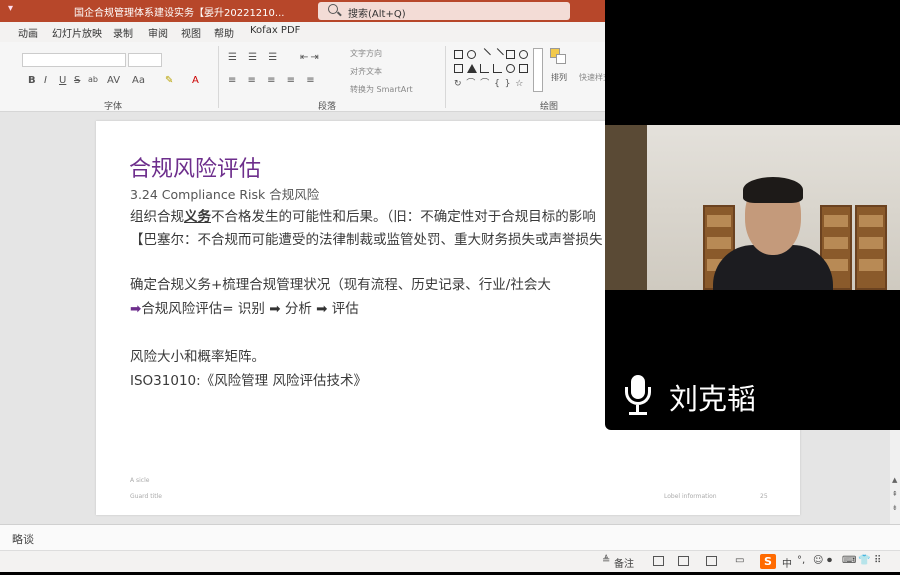  What do you see at coordinates (818, 560) in the screenshot?
I see `emoji-icon: ☺` at bounding box center [818, 560].